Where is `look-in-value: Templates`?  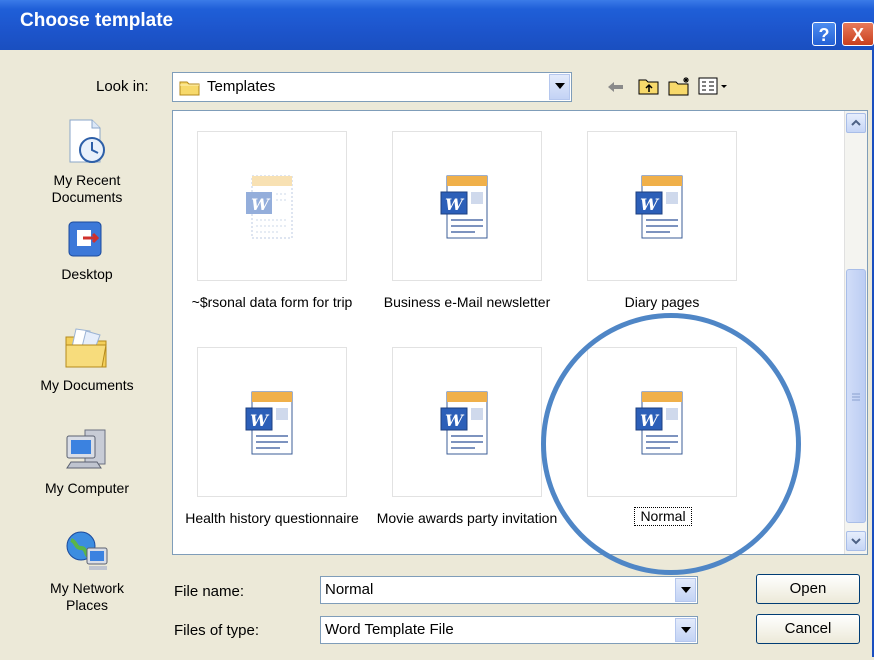 look-in-value: Templates is located at coordinates (241, 86).